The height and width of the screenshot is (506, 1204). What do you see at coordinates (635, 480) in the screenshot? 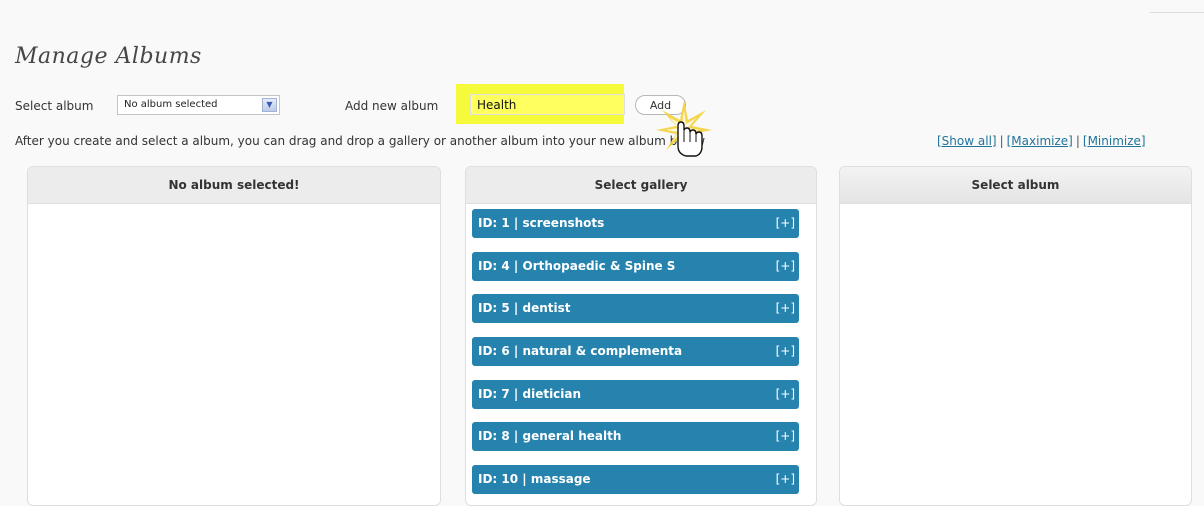
I see `gallery-item: ID: 10 | massage [+]` at bounding box center [635, 480].